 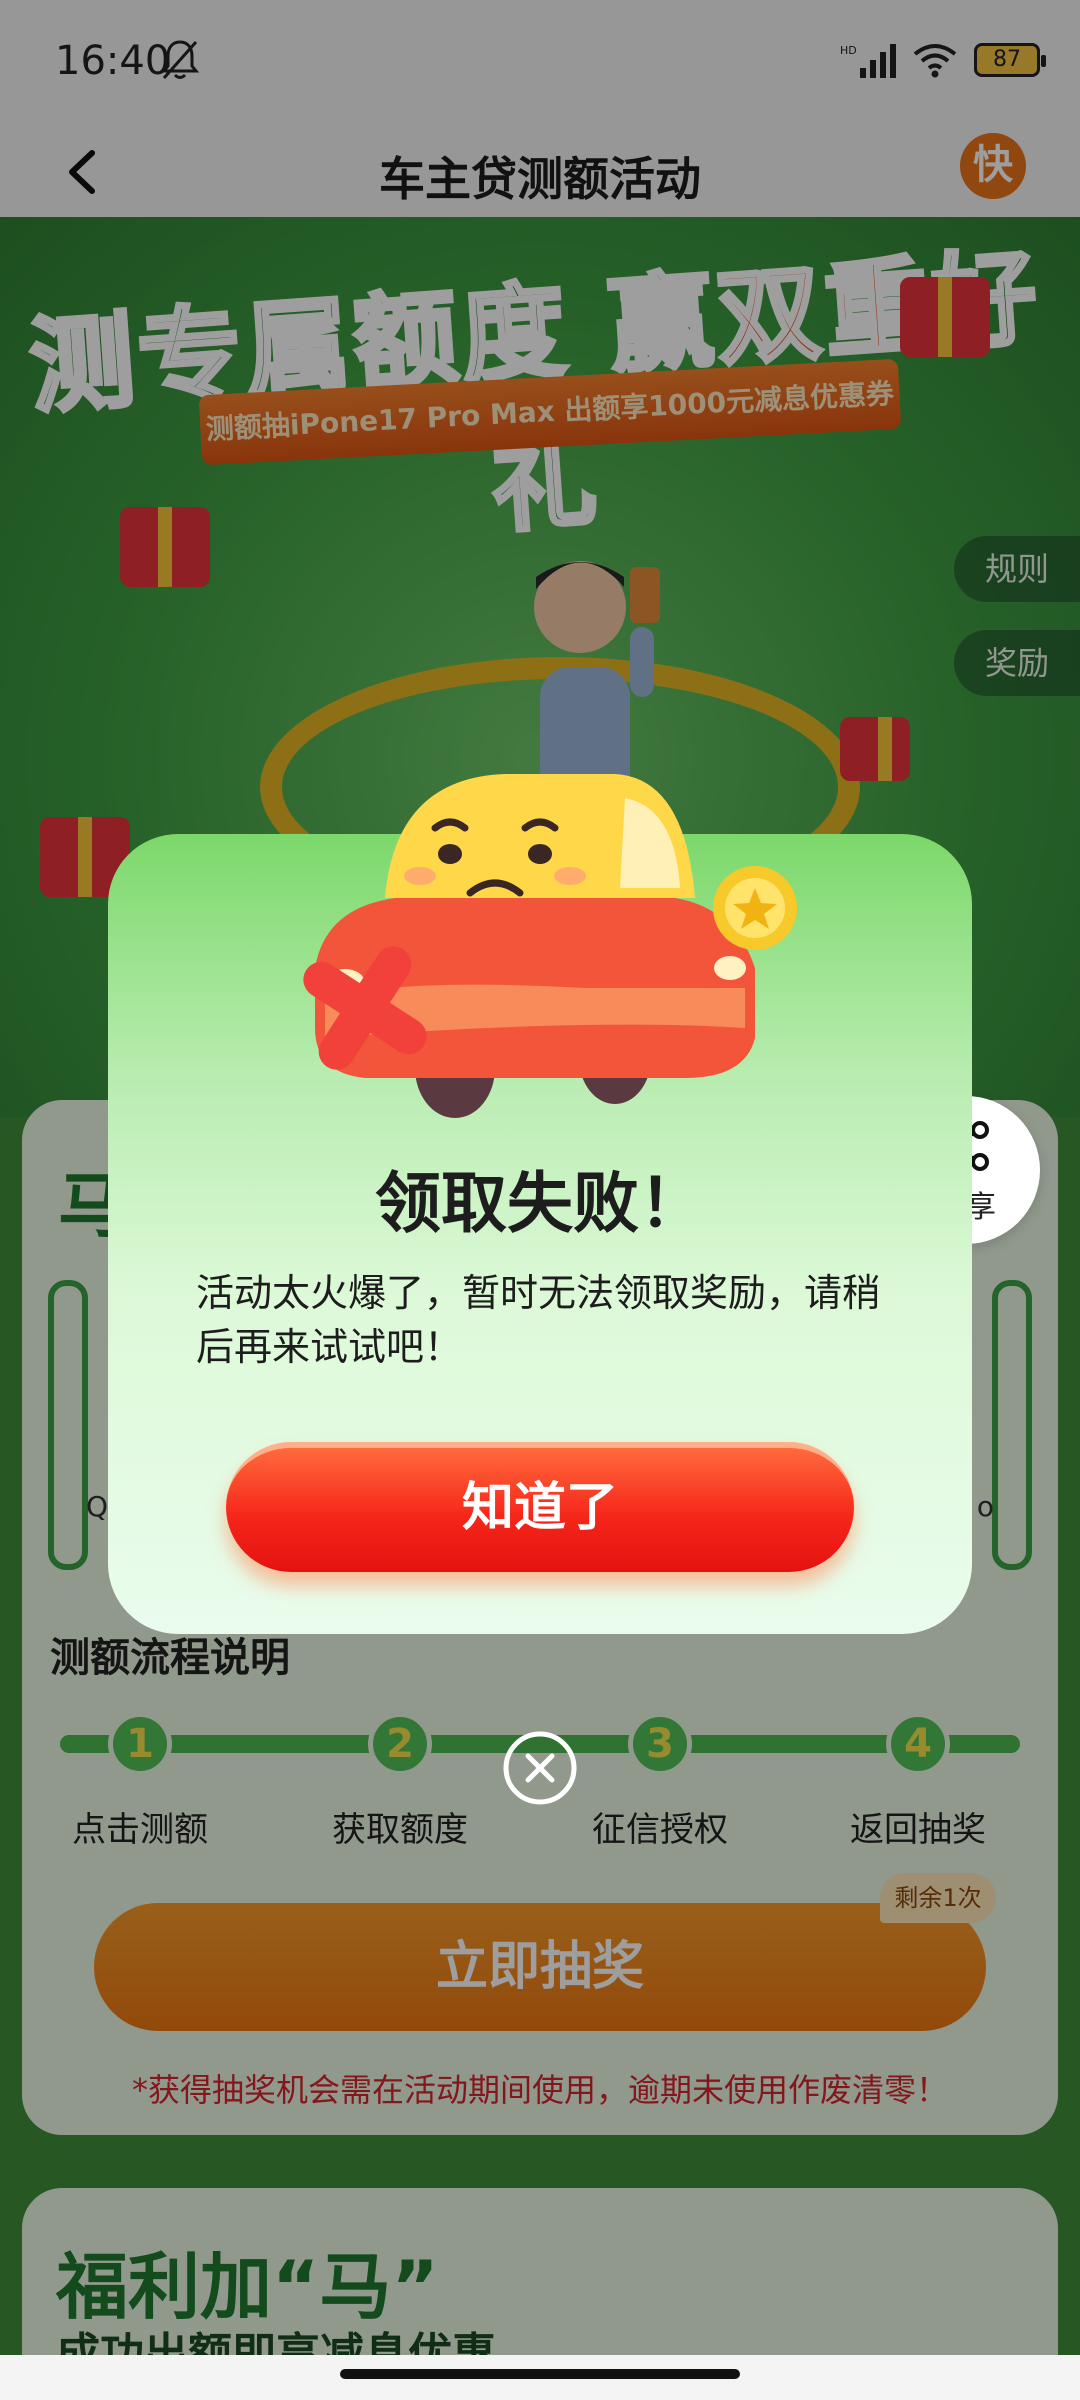 What do you see at coordinates (540, 1768) in the screenshot?
I see `close-circle-icon` at bounding box center [540, 1768].